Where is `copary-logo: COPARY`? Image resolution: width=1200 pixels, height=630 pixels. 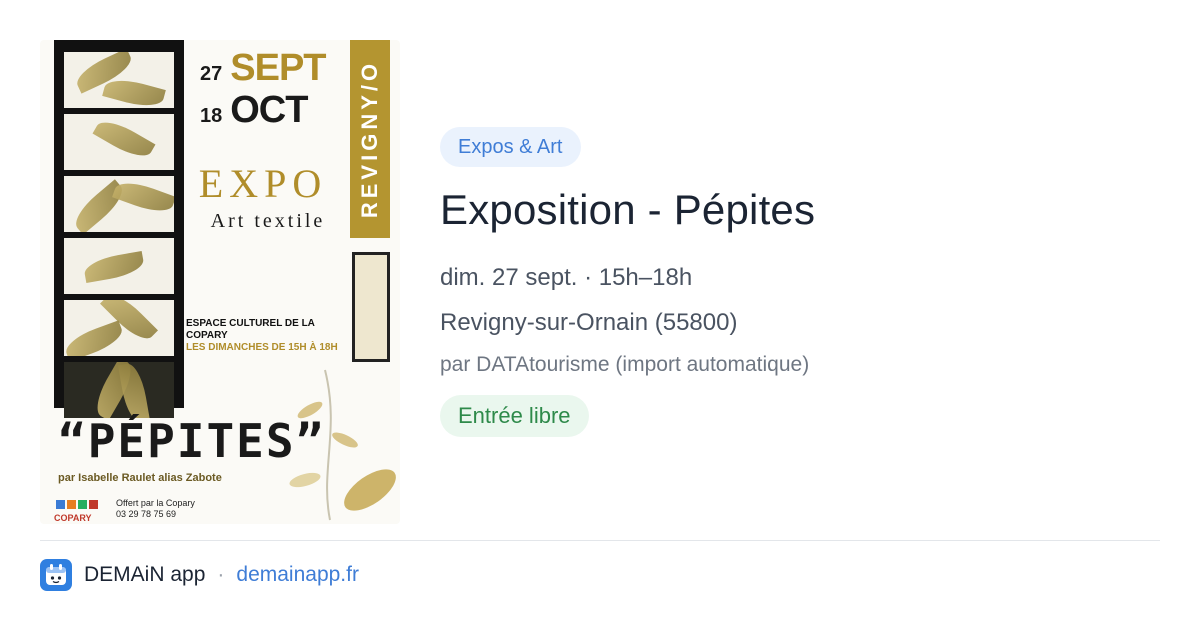 copary-logo: COPARY is located at coordinates (77, 511).